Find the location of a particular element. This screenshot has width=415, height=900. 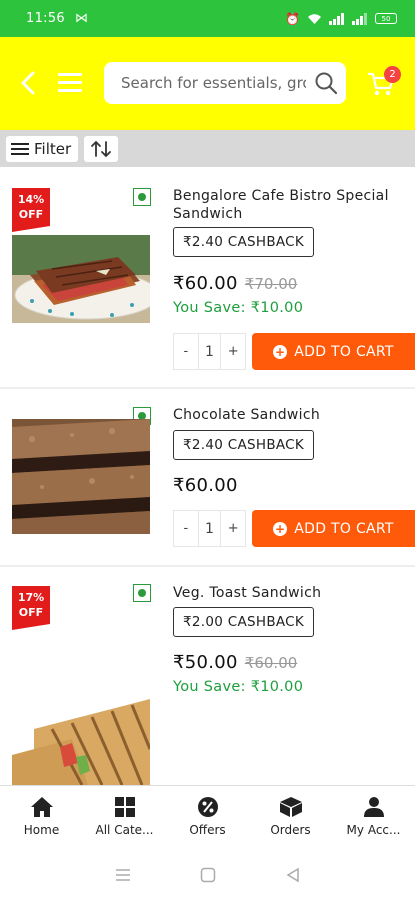

user-icon is located at coordinates (373, 807).